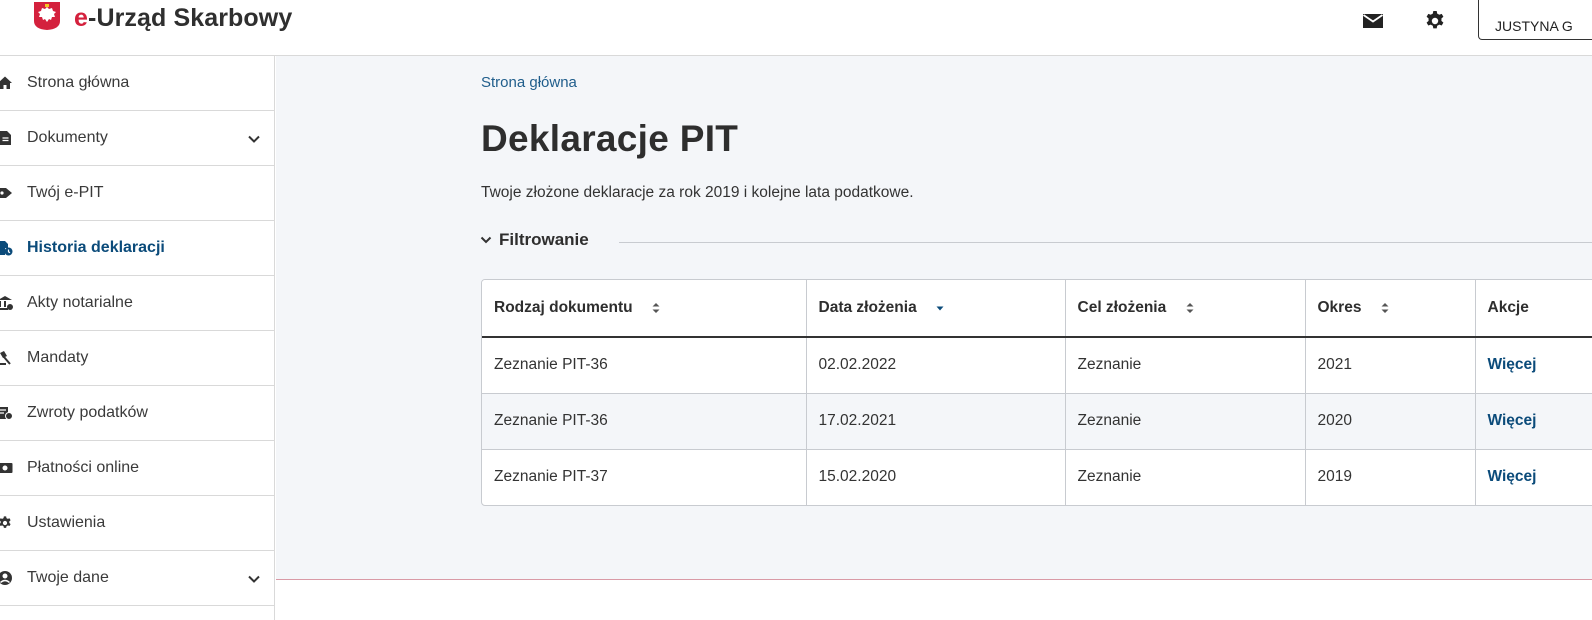 This screenshot has width=1592, height=620. Describe the element at coordinates (67, 137) in the screenshot. I see `sidebar-item-label: Dokumenty` at that location.